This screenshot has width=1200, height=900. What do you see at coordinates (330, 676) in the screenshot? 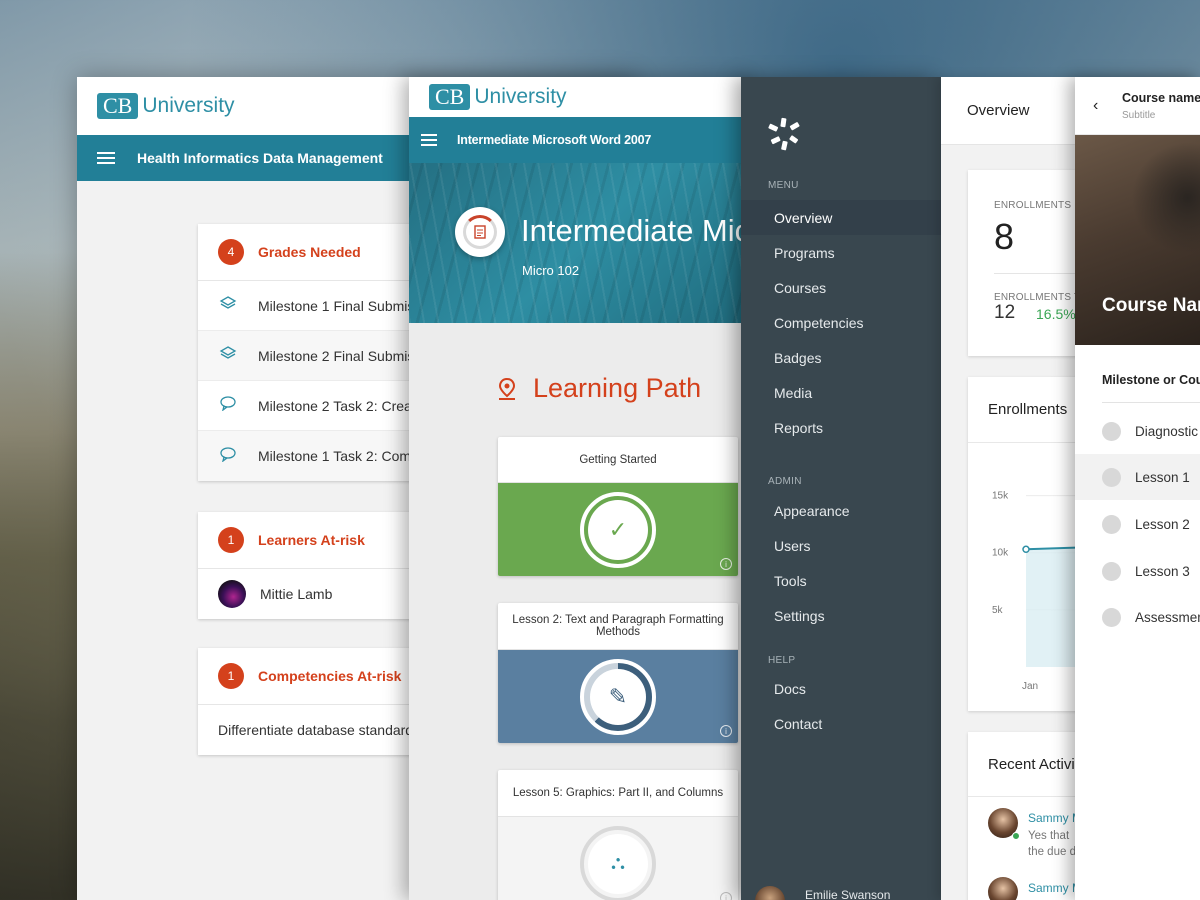
I see `competencies-at-risk-title: Competencies At-risk` at bounding box center [330, 676].